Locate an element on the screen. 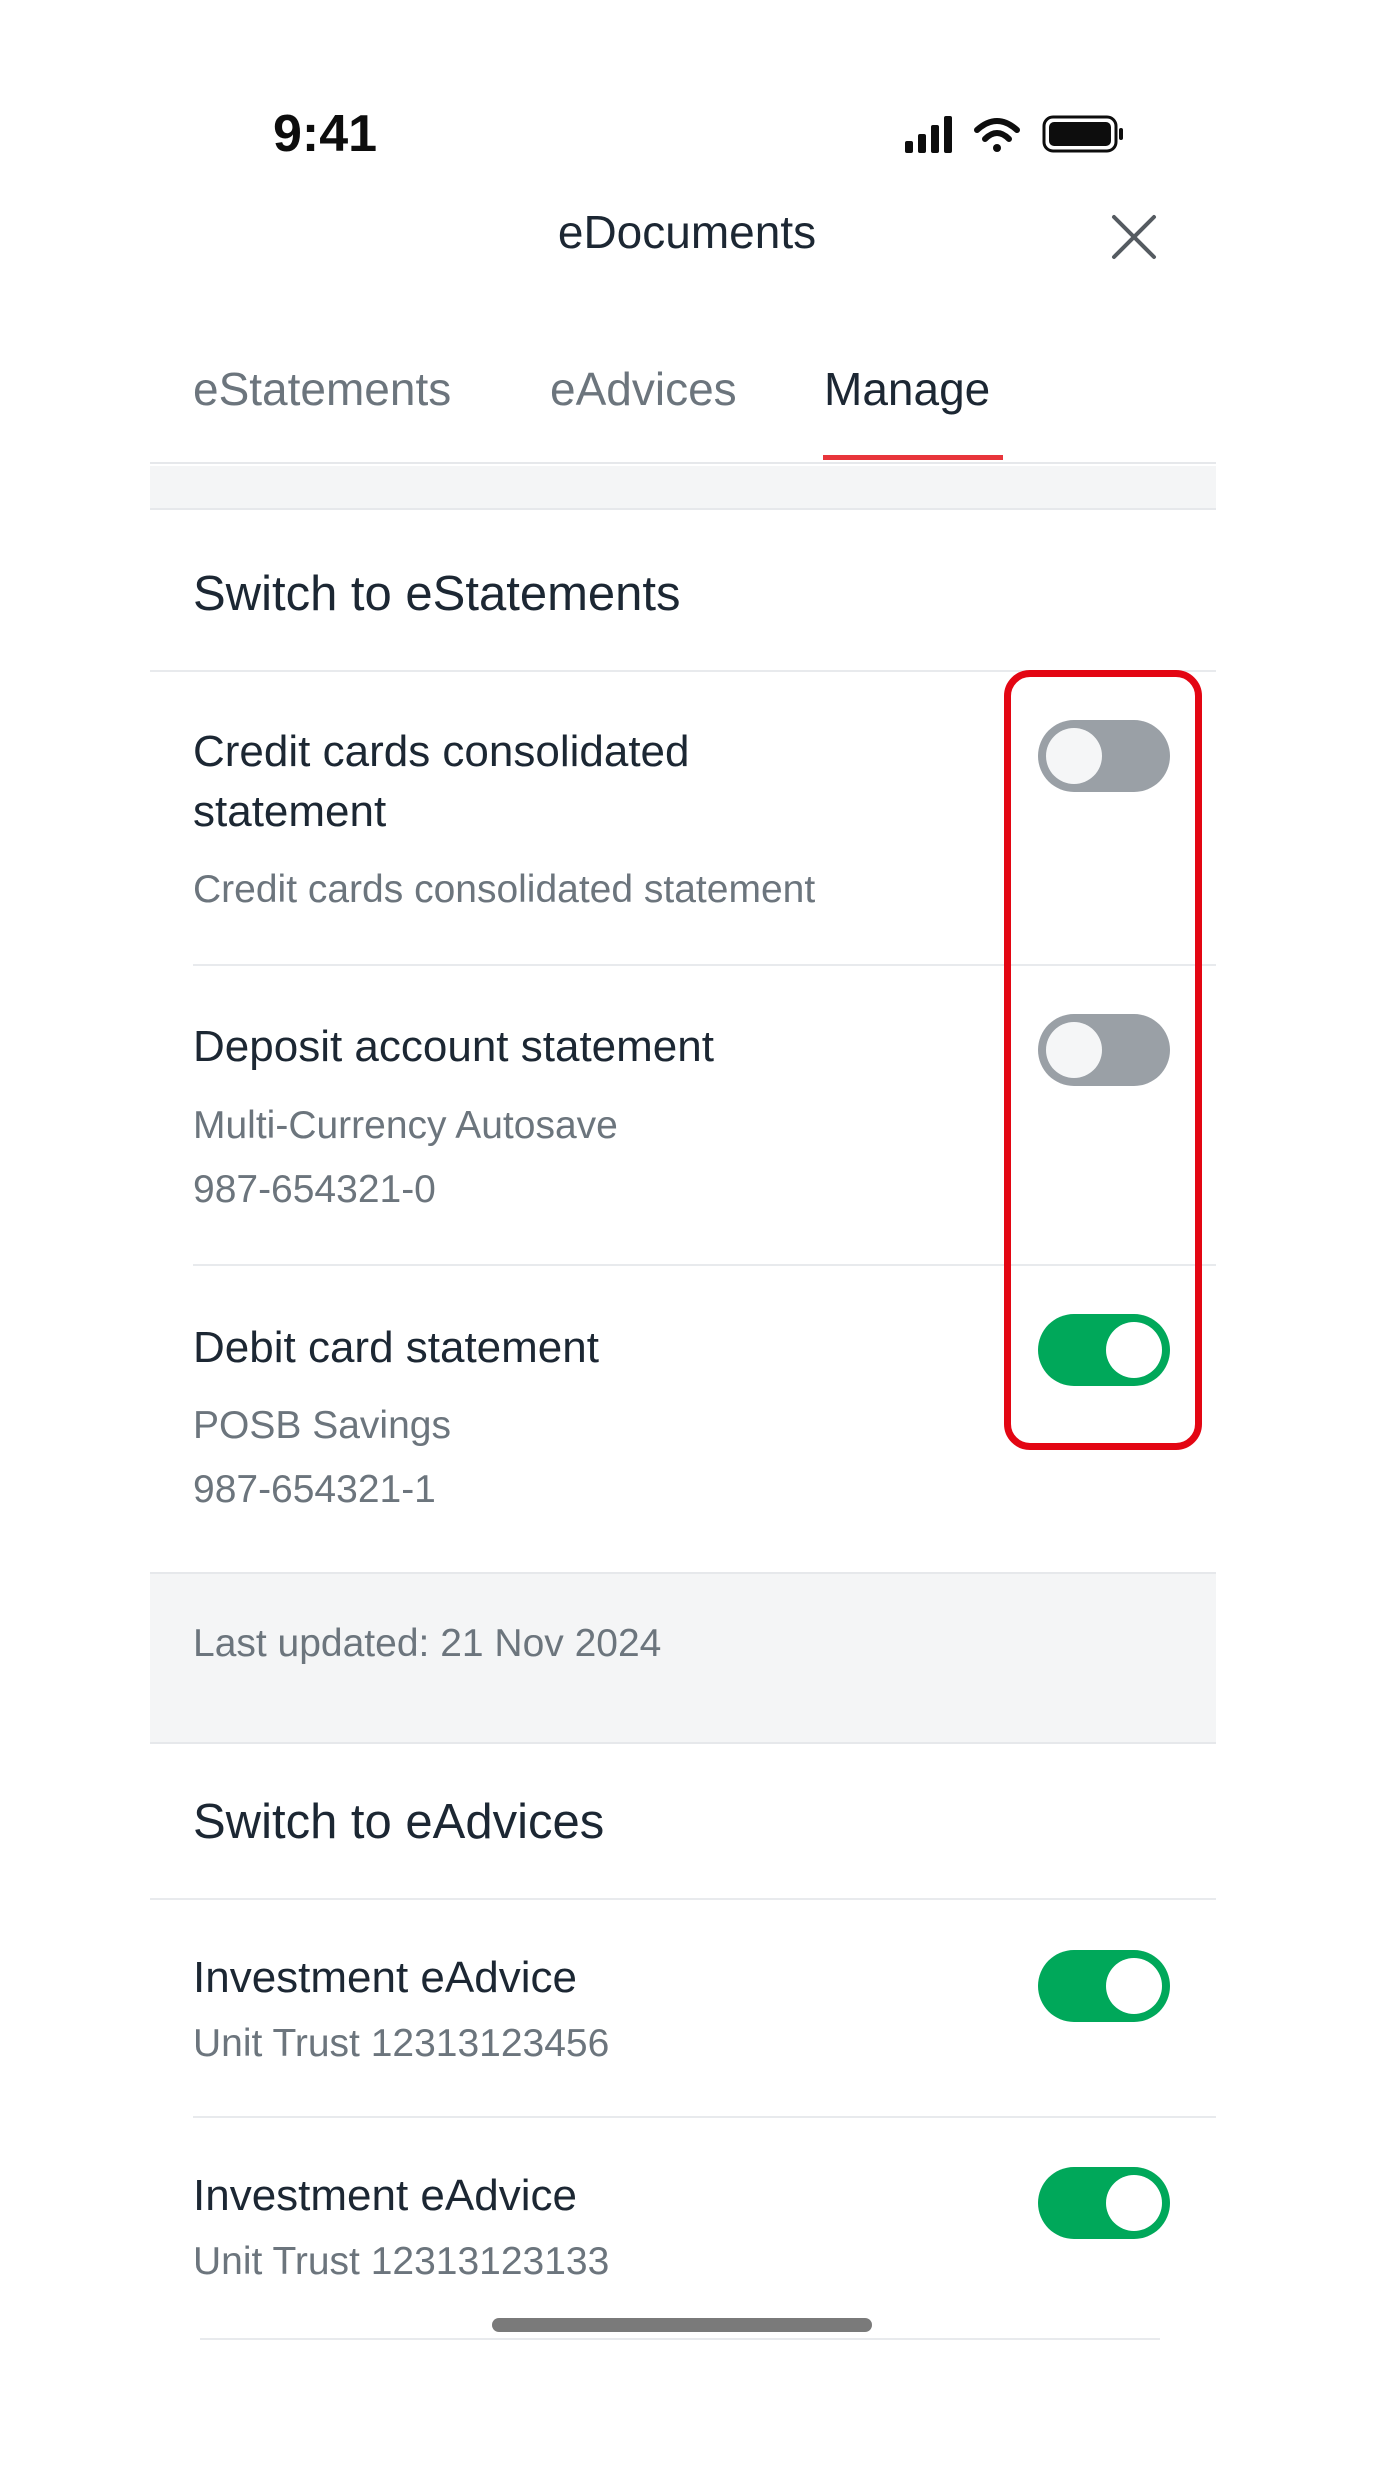 This screenshot has width=1374, height=2475. status-time: 9:41 is located at coordinates (325, 134).